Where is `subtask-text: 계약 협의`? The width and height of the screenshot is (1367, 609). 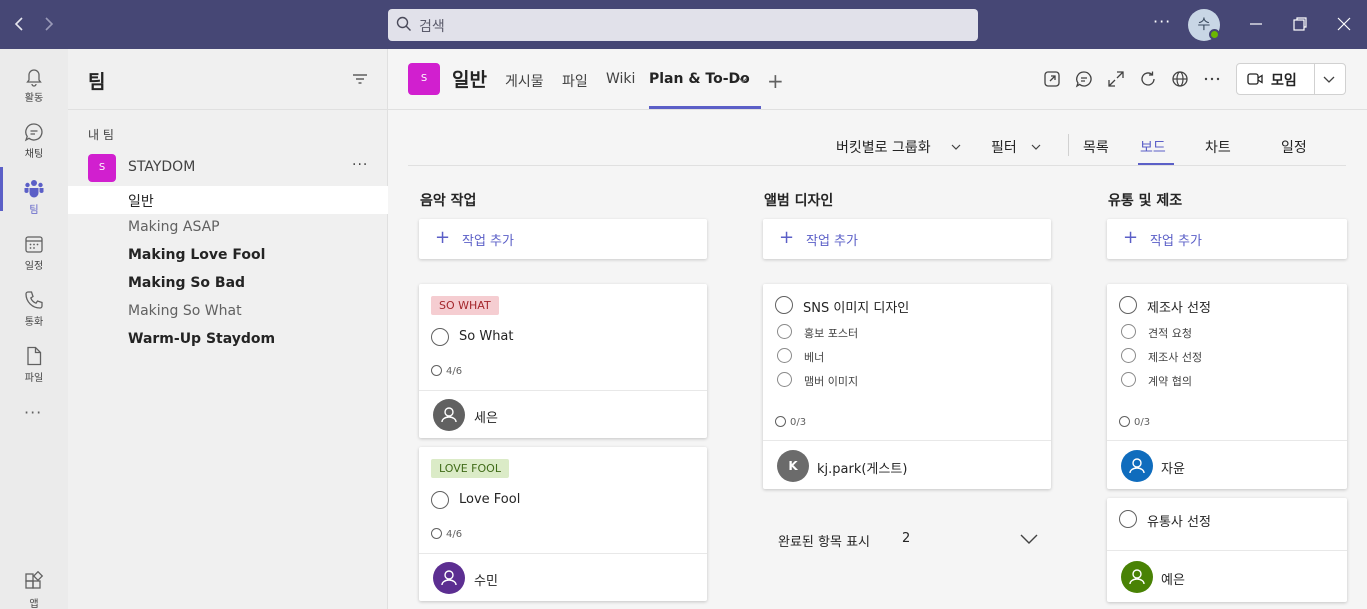 subtask-text: 계약 협의 is located at coordinates (1170, 381).